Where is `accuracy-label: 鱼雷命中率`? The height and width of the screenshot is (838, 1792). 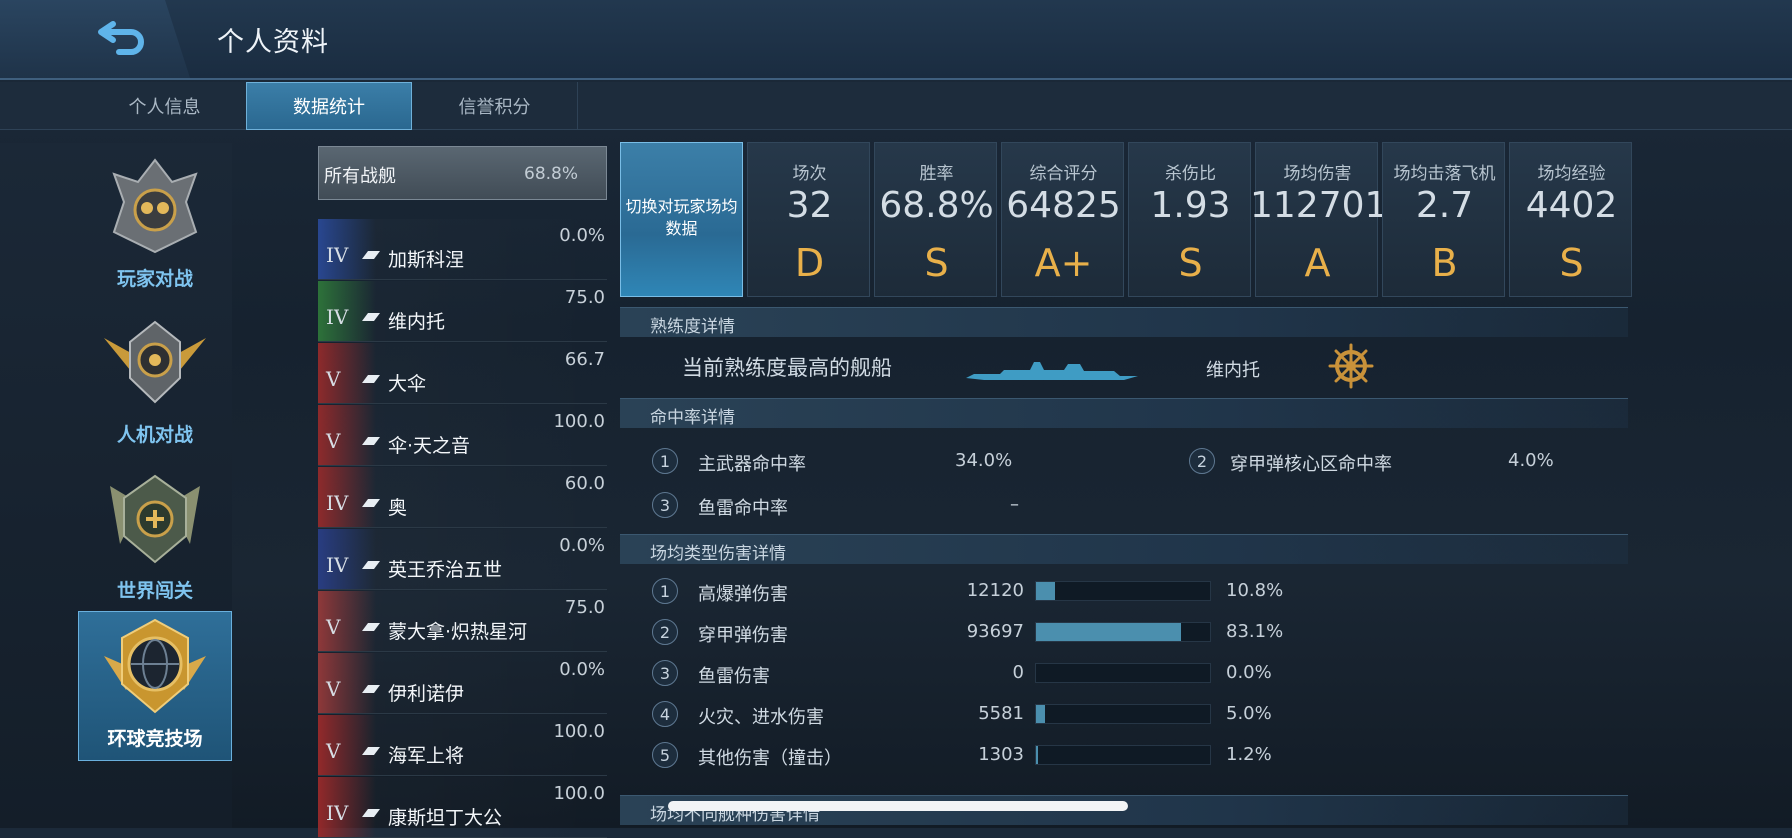 accuracy-label: 鱼雷命中率 is located at coordinates (743, 508).